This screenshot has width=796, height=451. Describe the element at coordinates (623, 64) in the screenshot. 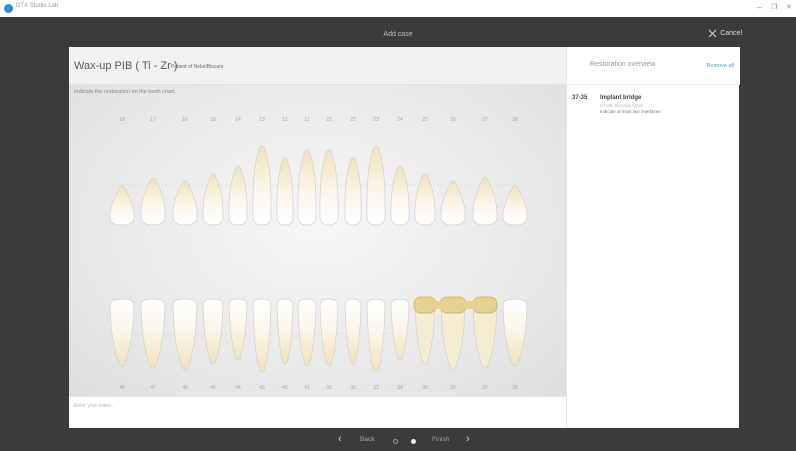

I see `overview-title: Restoration overview` at that location.